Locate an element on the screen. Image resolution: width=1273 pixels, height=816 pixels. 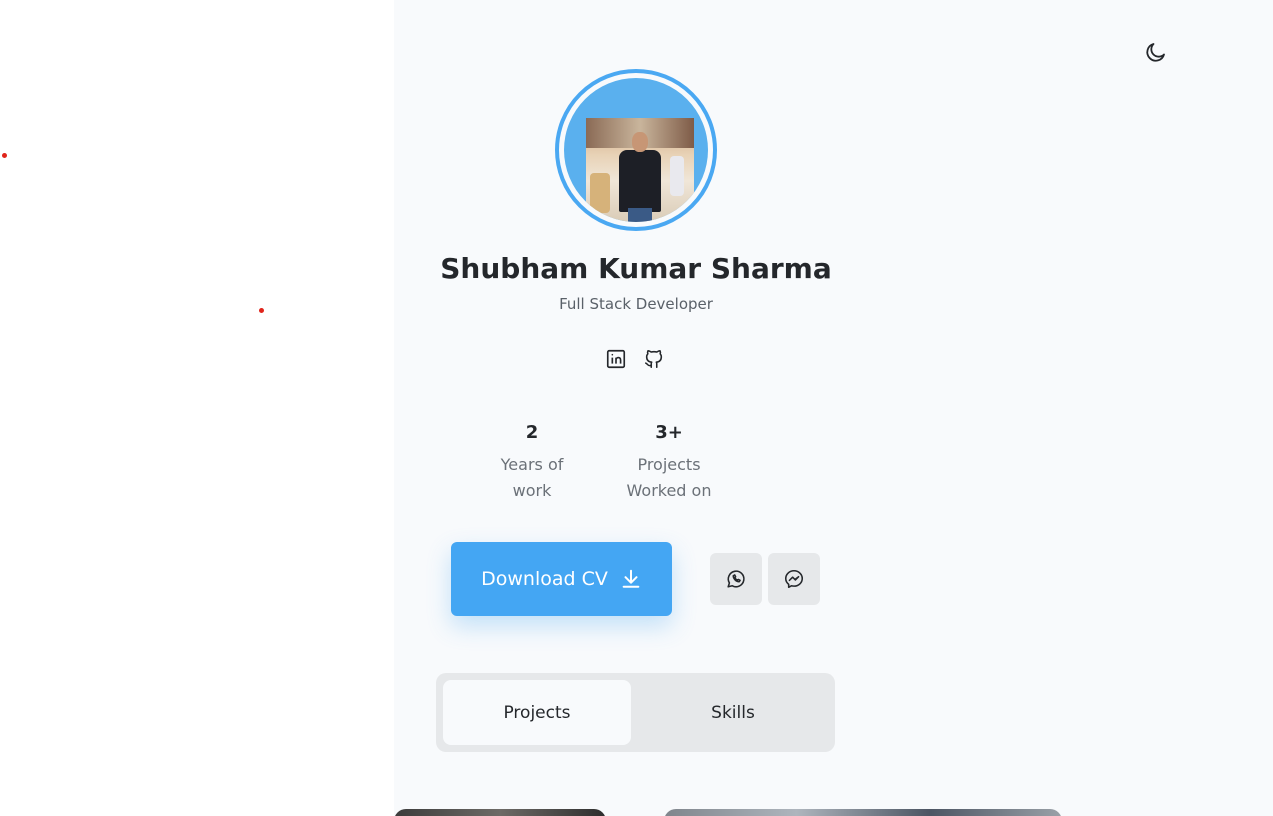
whatsapp-icon is located at coordinates (736, 579).